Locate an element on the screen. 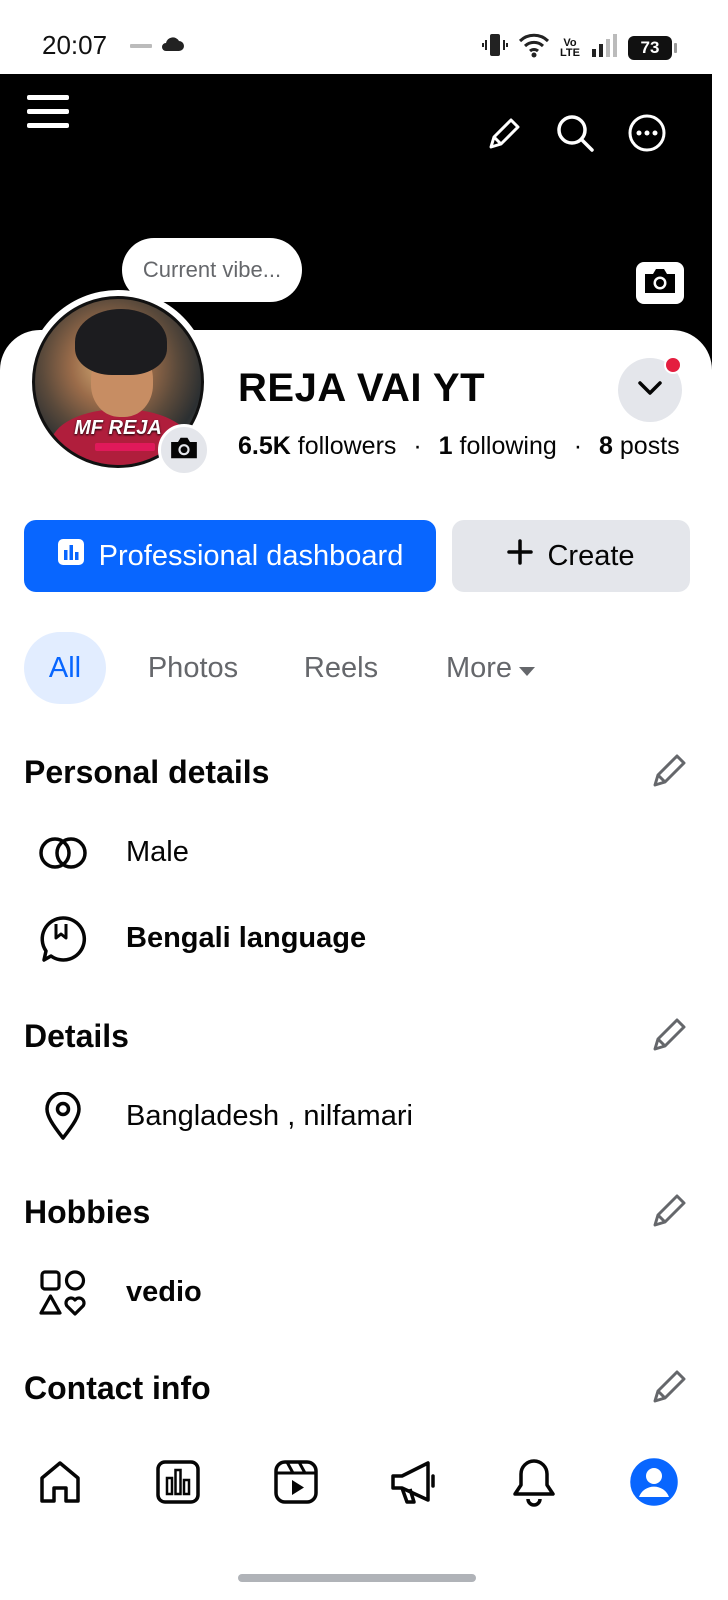 This screenshot has width=728, height=1600. tab-label: Reels is located at coordinates (341, 667).